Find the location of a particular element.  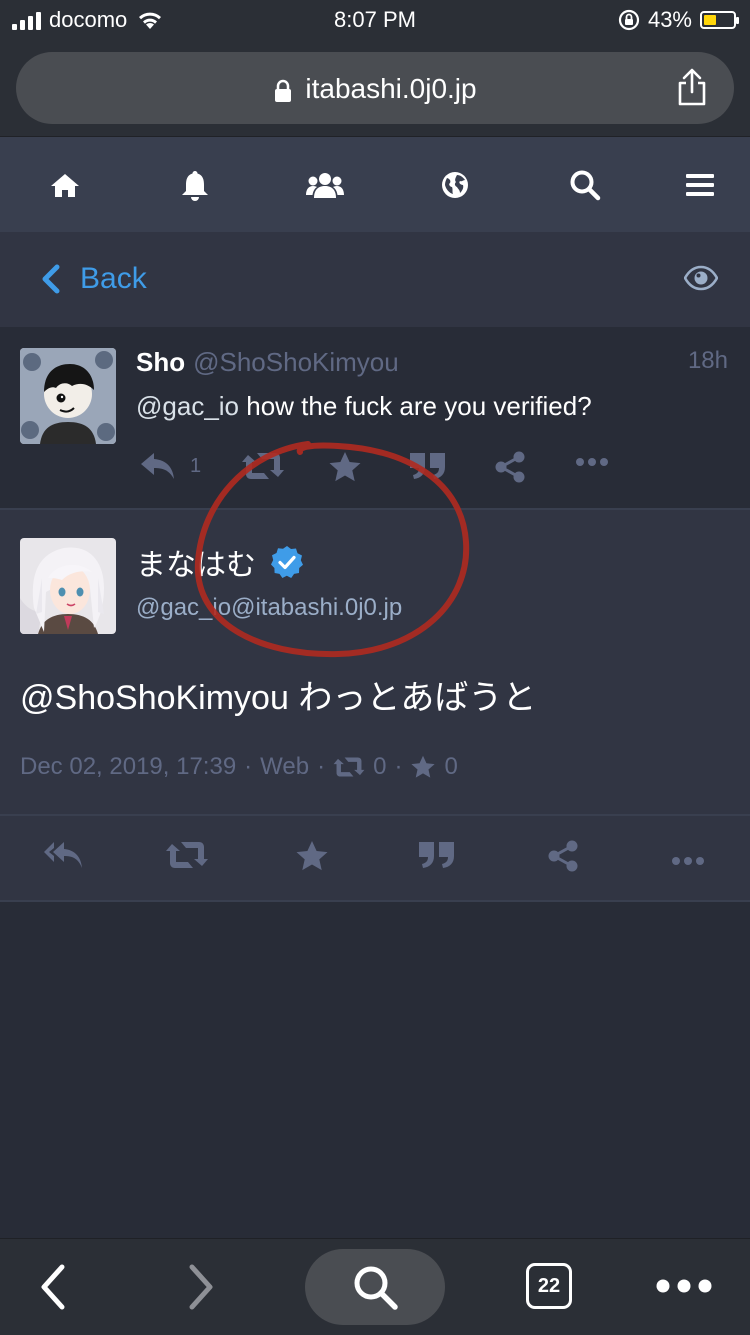

top-navigation is located at coordinates (375, 184).